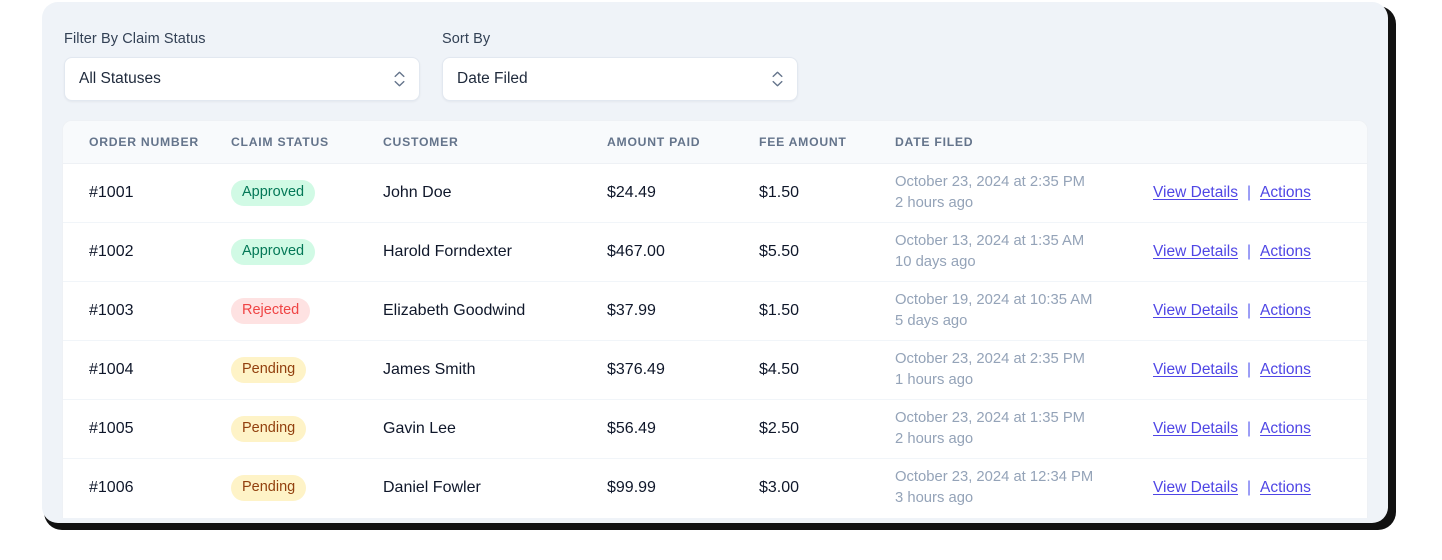 This screenshot has height=560, width=1442. What do you see at coordinates (495, 370) in the screenshot?
I see `cell-customer: James Smith` at bounding box center [495, 370].